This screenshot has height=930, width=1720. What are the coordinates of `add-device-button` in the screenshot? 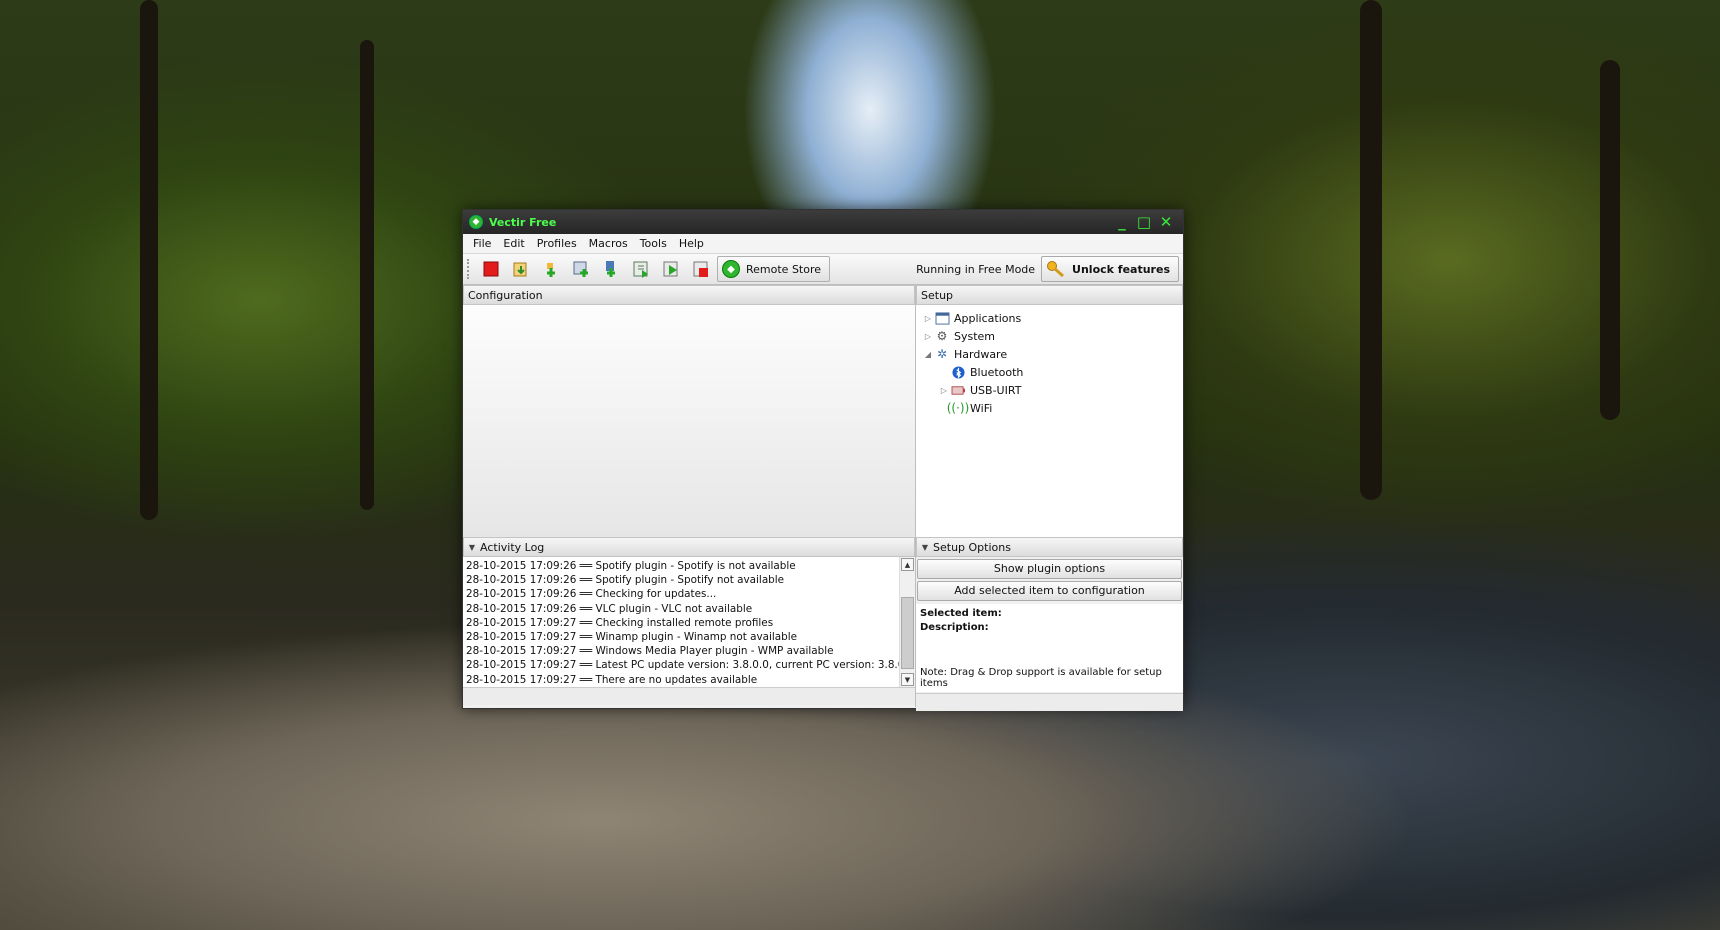 It's located at (611, 269).